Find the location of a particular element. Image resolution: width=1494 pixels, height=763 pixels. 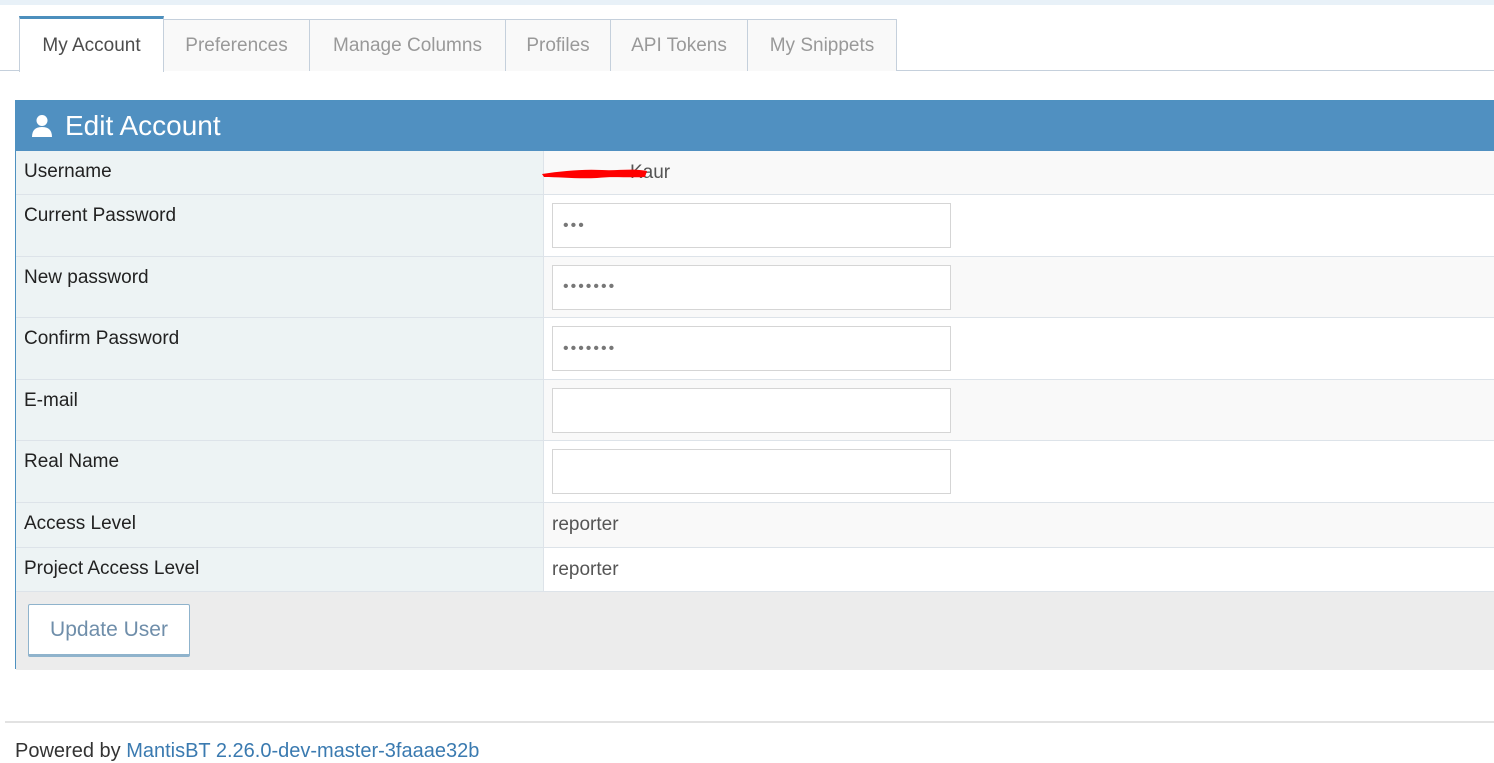

confirm-password-field: ••••••• is located at coordinates (751, 348).